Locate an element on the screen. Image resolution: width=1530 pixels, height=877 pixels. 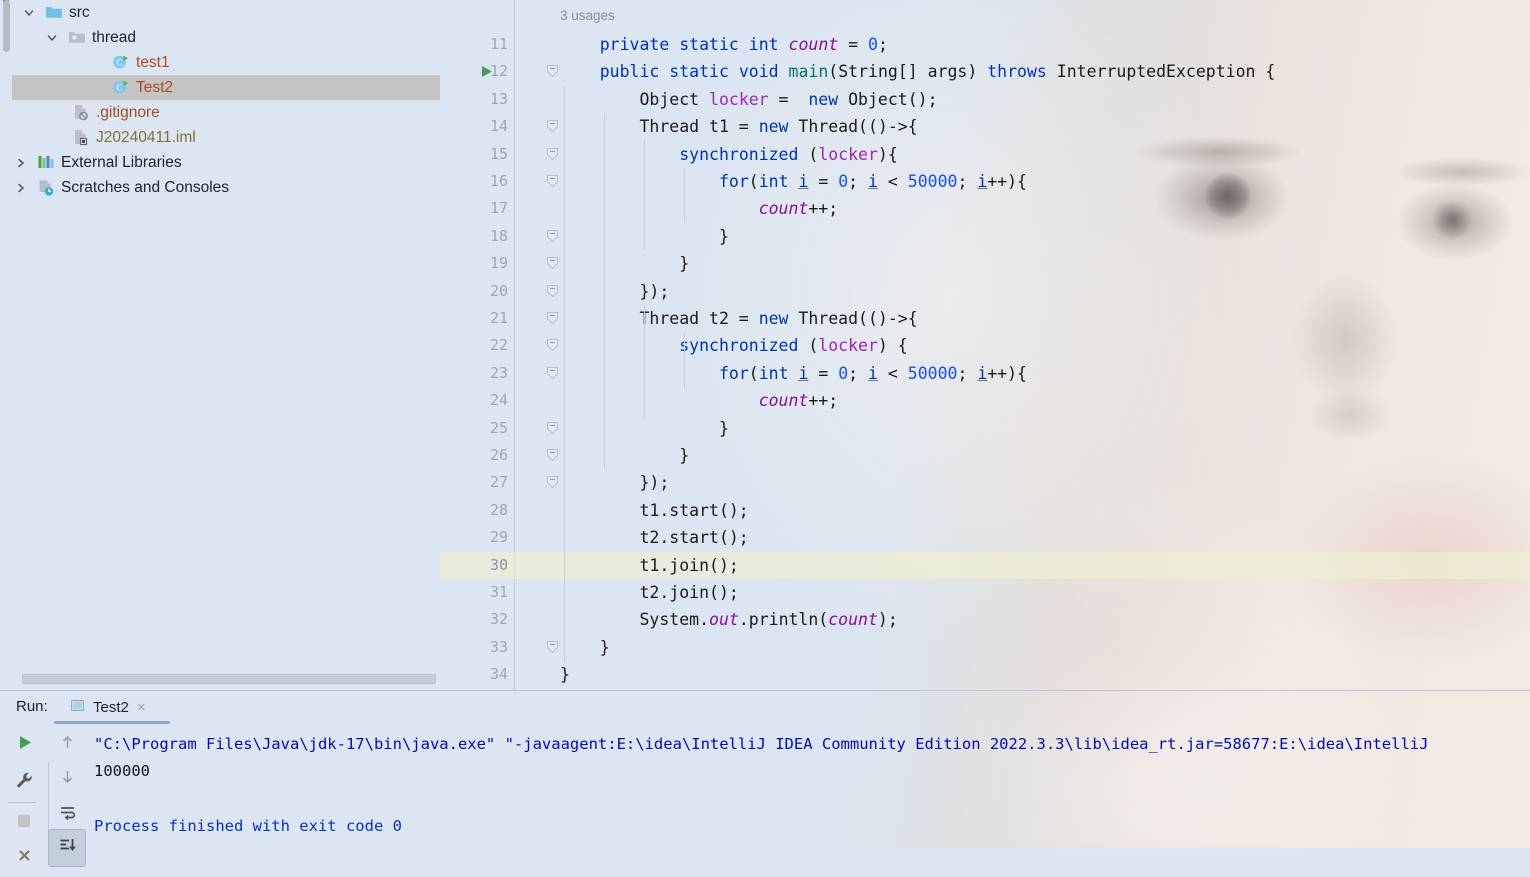
code-line: 29 t2.start(); is located at coordinates (985, 537).